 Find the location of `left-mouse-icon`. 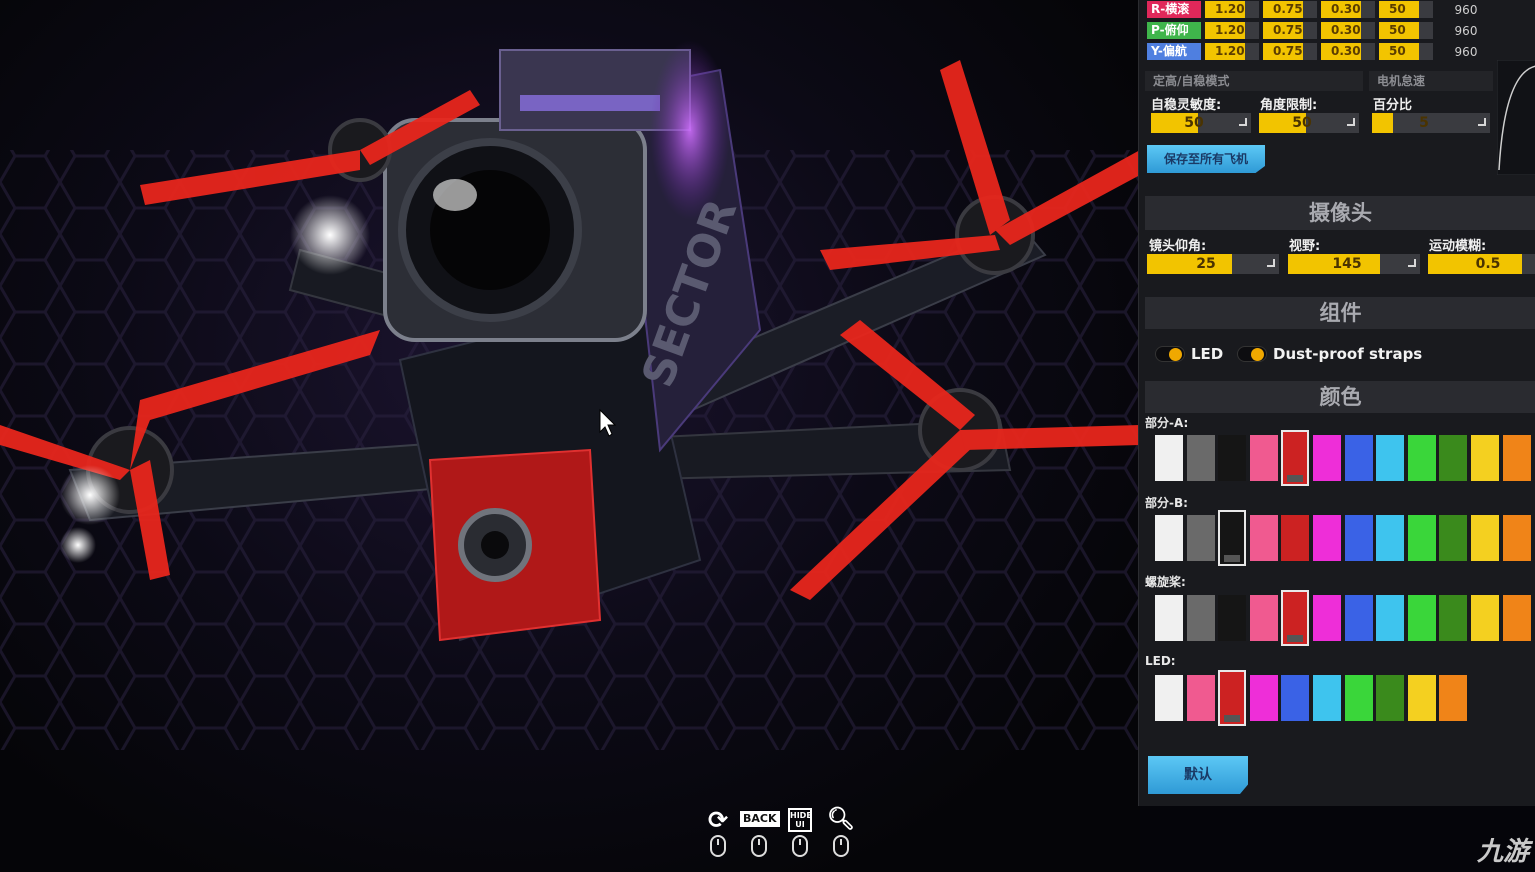

left-mouse-icon is located at coordinates (718, 846).